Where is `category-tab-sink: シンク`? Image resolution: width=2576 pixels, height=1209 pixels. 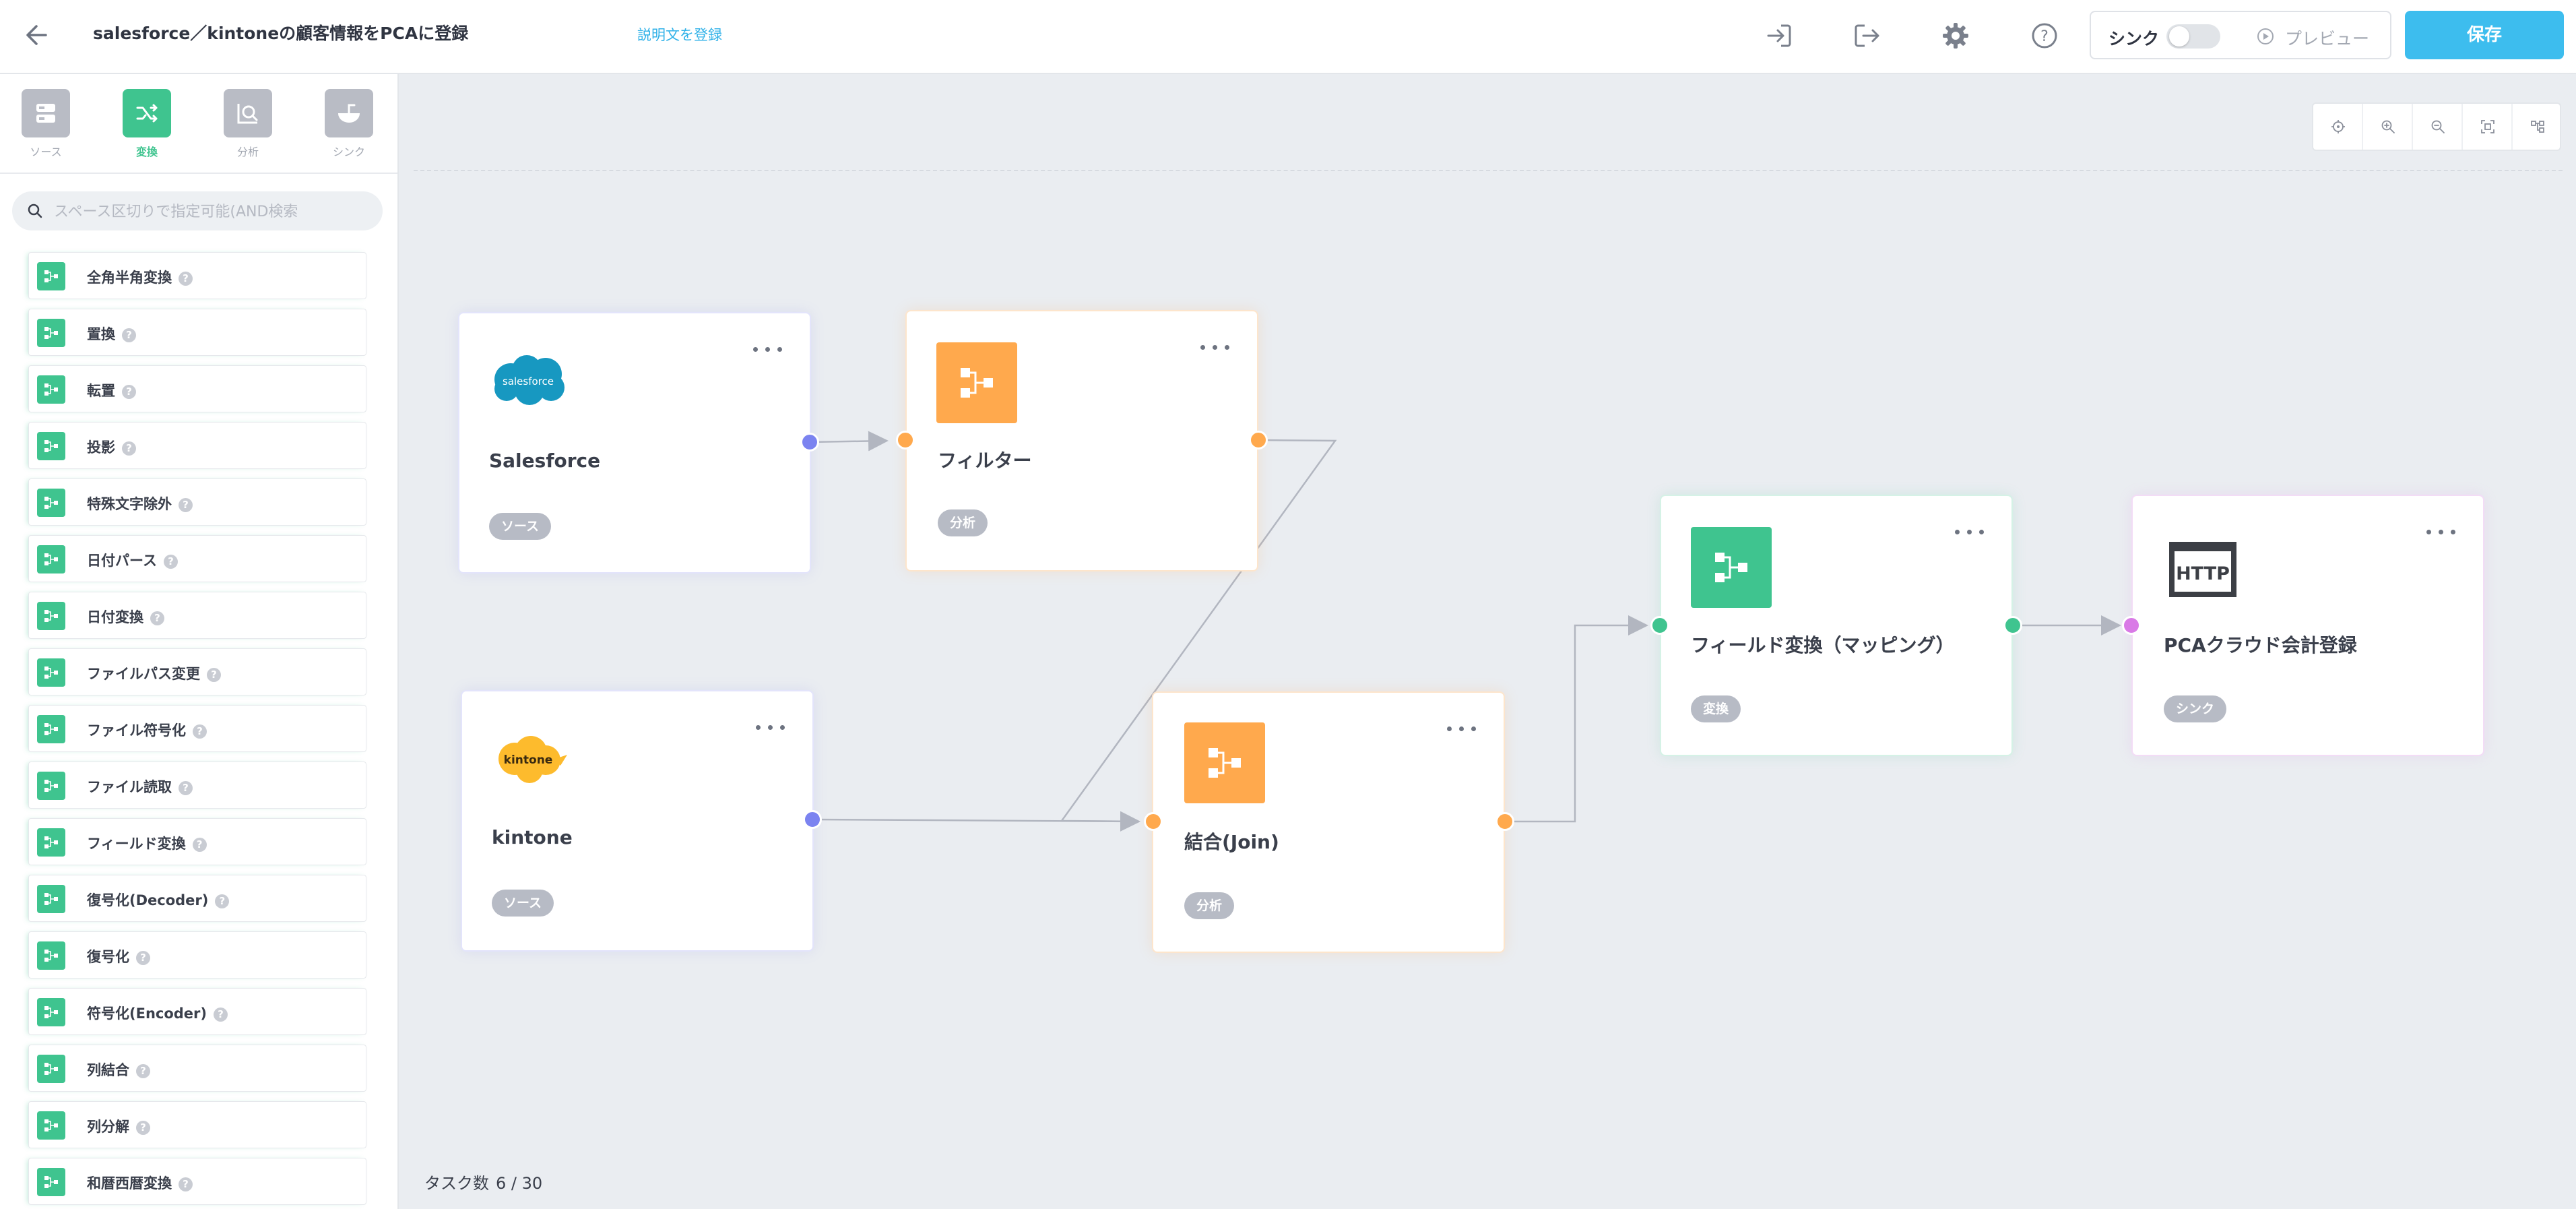 category-tab-sink: シンク is located at coordinates (348, 129).